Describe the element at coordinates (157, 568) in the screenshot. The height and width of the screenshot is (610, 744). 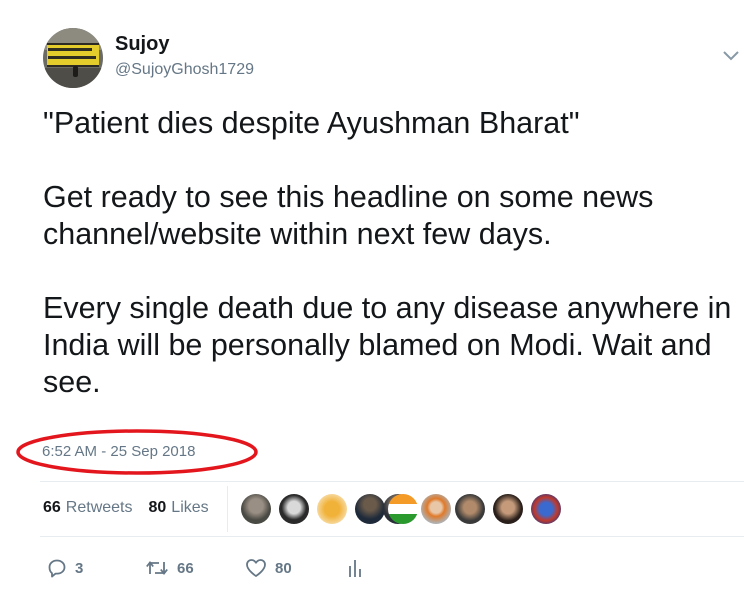
I see `retweet-icon` at that location.